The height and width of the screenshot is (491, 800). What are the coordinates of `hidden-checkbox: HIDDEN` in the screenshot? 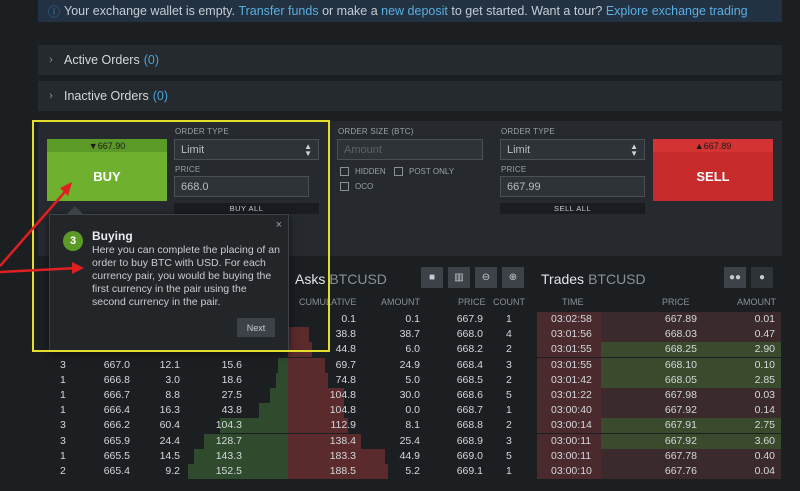 It's located at (363, 171).